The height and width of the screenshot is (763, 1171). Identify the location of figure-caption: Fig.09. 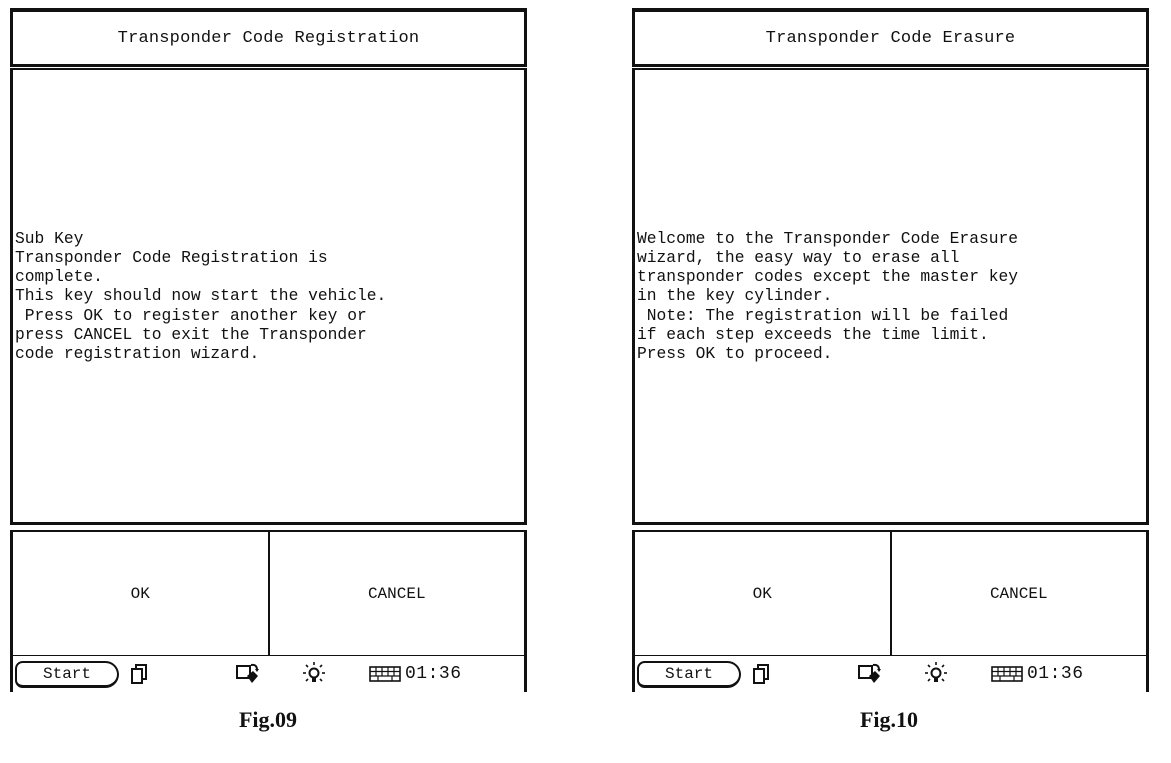
(268, 719).